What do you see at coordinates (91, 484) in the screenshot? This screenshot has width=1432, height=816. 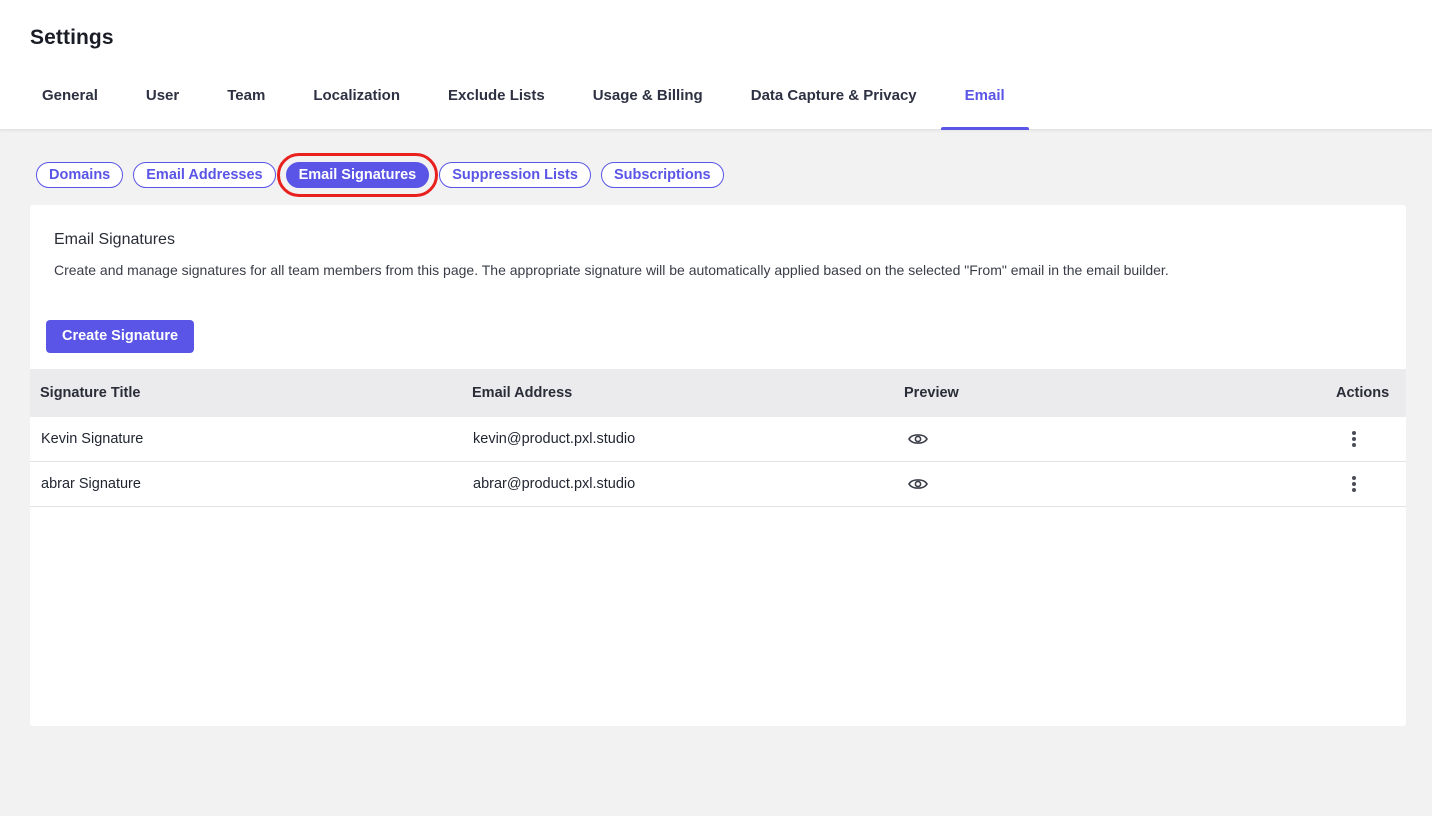 I see `signature-title-cell: abrar Signature` at bounding box center [91, 484].